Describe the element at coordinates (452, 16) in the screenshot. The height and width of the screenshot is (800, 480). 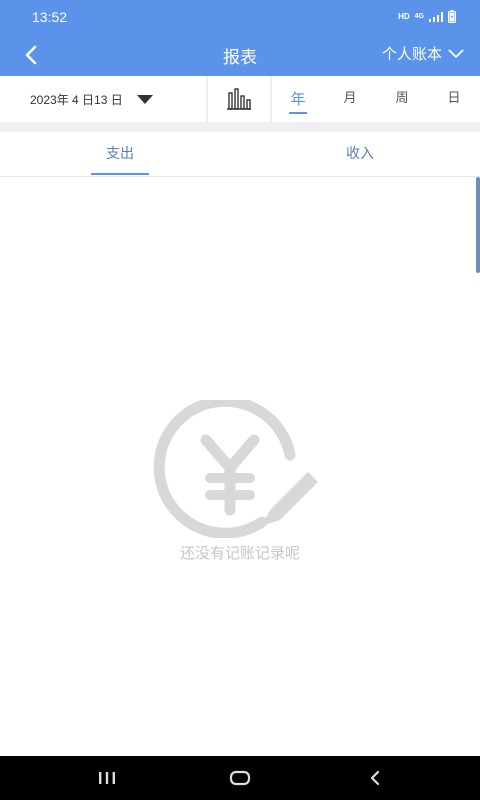
I see `battery-icon` at that location.